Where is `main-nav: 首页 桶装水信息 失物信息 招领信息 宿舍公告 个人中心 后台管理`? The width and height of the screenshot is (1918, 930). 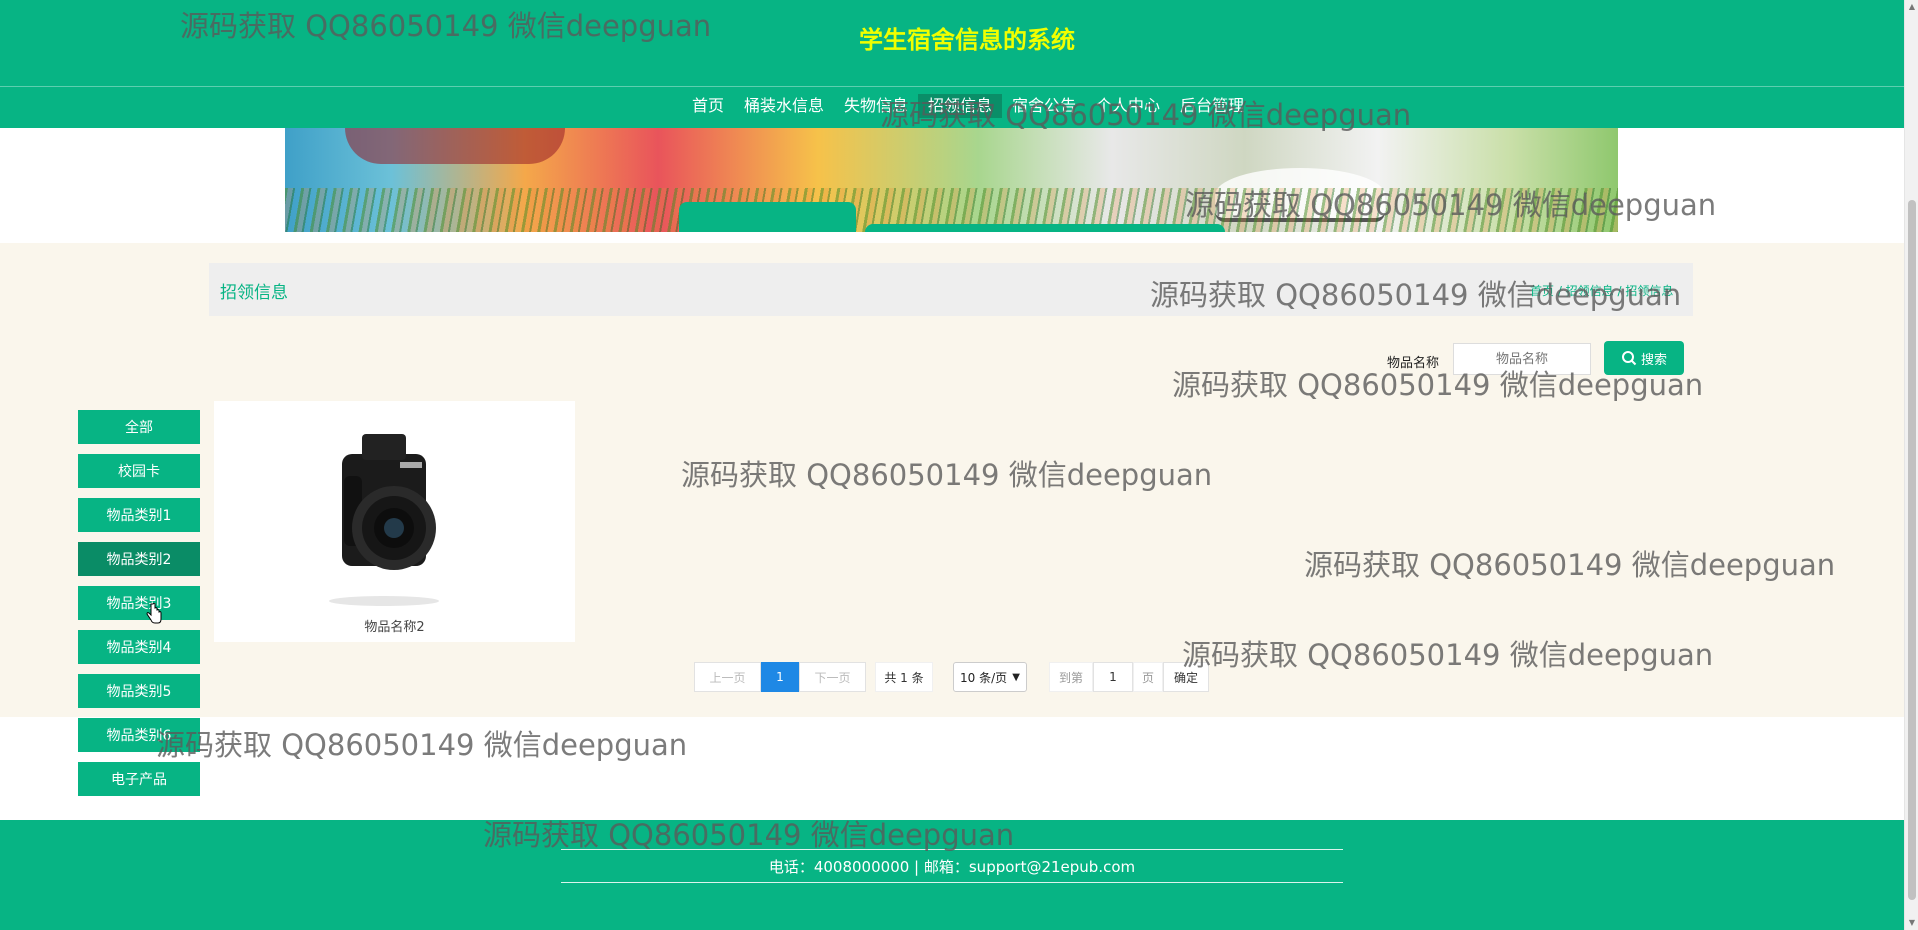
main-nav: 首页 桶装水信息 失物信息 招领信息 宿舍公告 个人中心 后台管理 is located at coordinates (952, 106).